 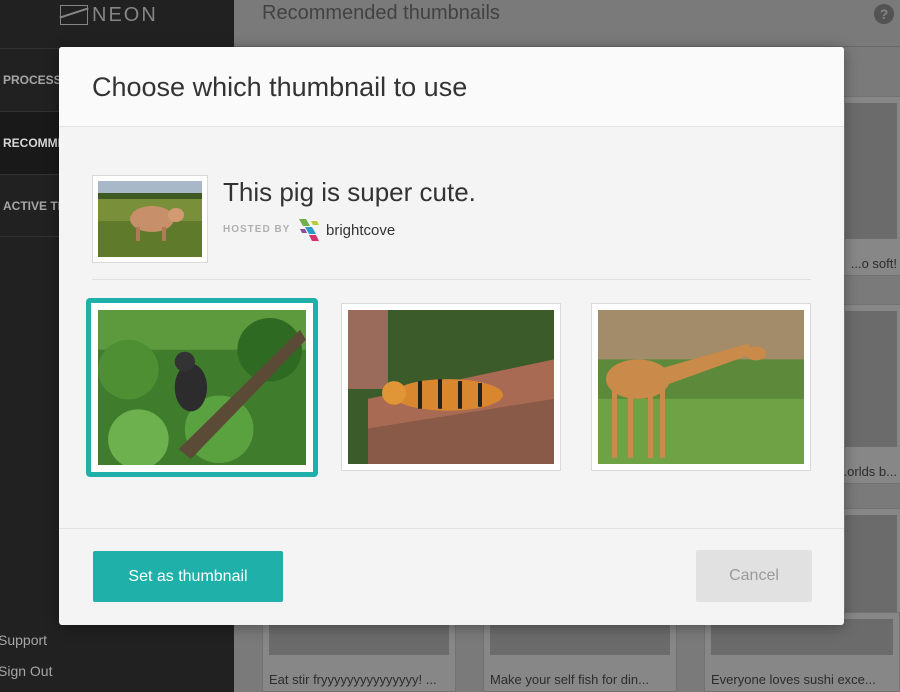 I want to click on hosted-by-label: HOSTED BY, so click(x=257, y=229).